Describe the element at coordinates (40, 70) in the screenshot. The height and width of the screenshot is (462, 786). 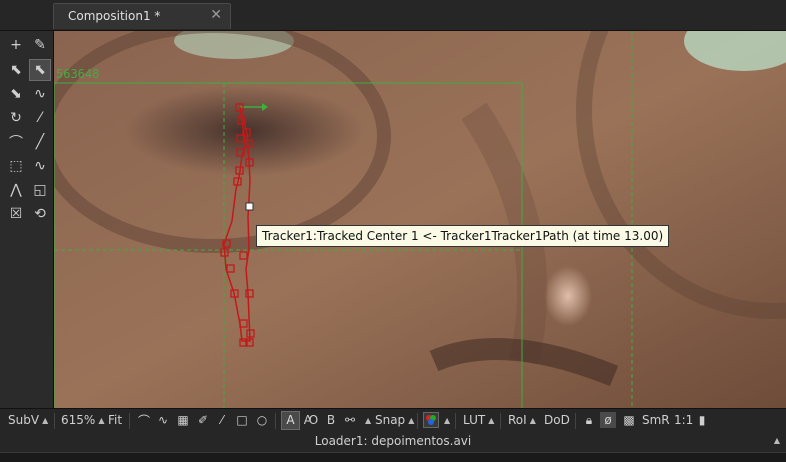
I see `select-arrow-icon: ⬉` at that location.